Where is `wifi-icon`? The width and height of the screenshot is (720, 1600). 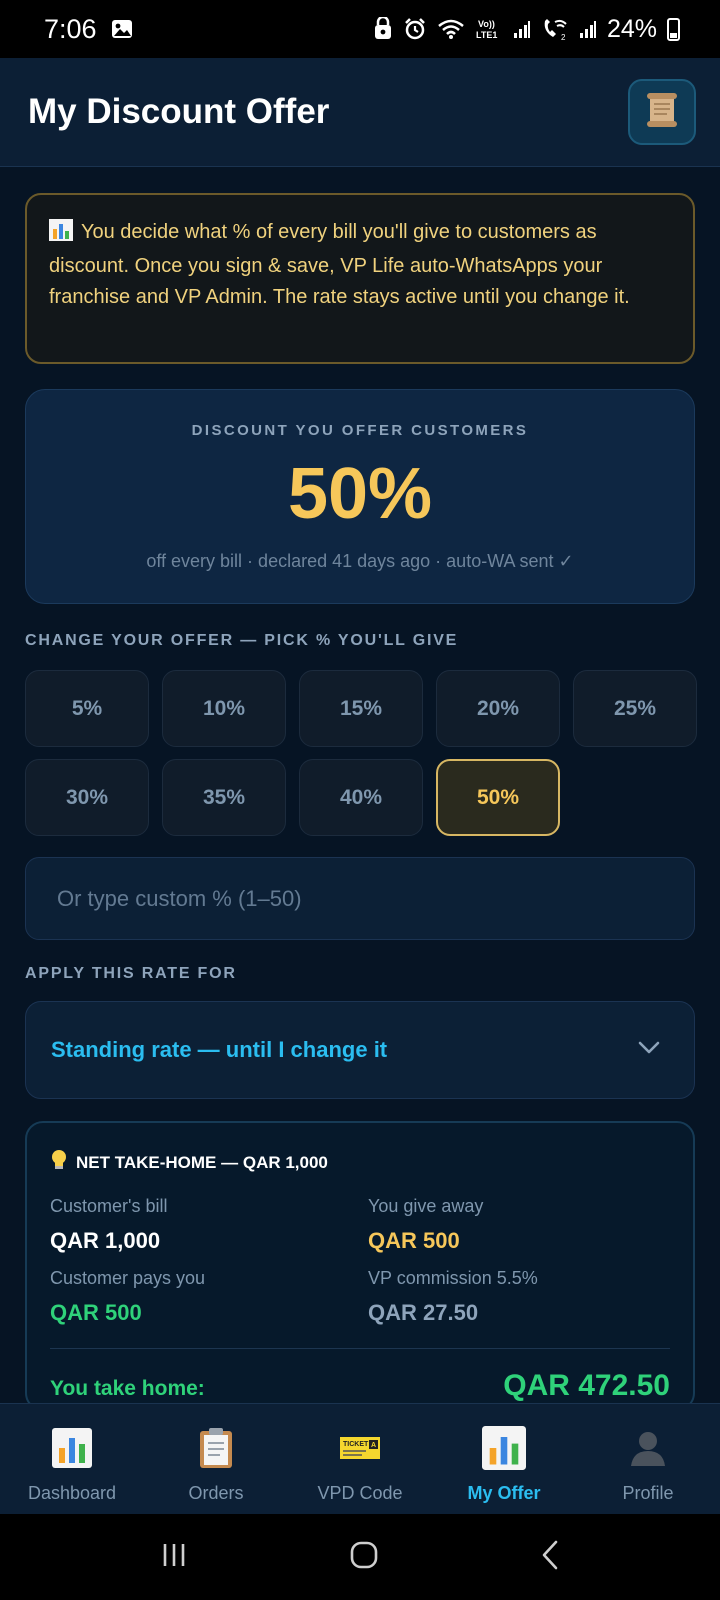 wifi-icon is located at coordinates (451, 29).